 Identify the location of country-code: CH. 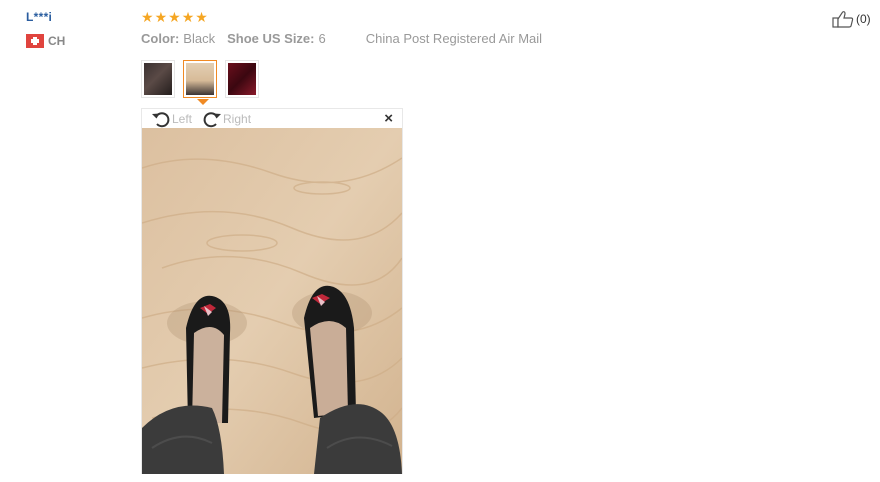
(57, 41).